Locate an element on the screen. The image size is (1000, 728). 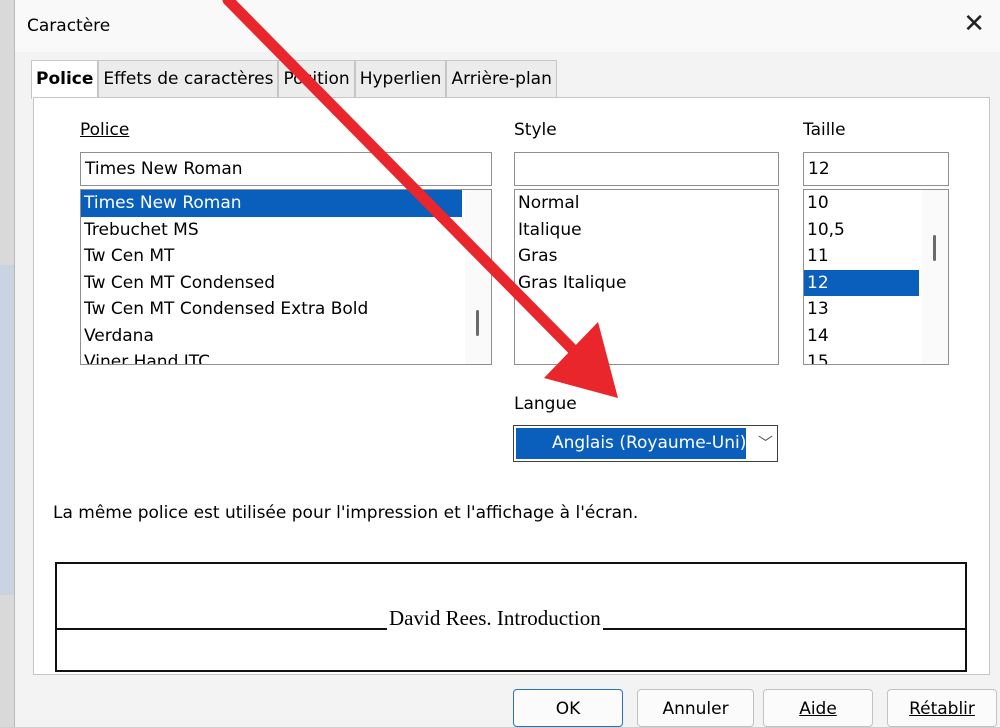
preview-box: David Rees. Introduction is located at coordinates (511, 617).